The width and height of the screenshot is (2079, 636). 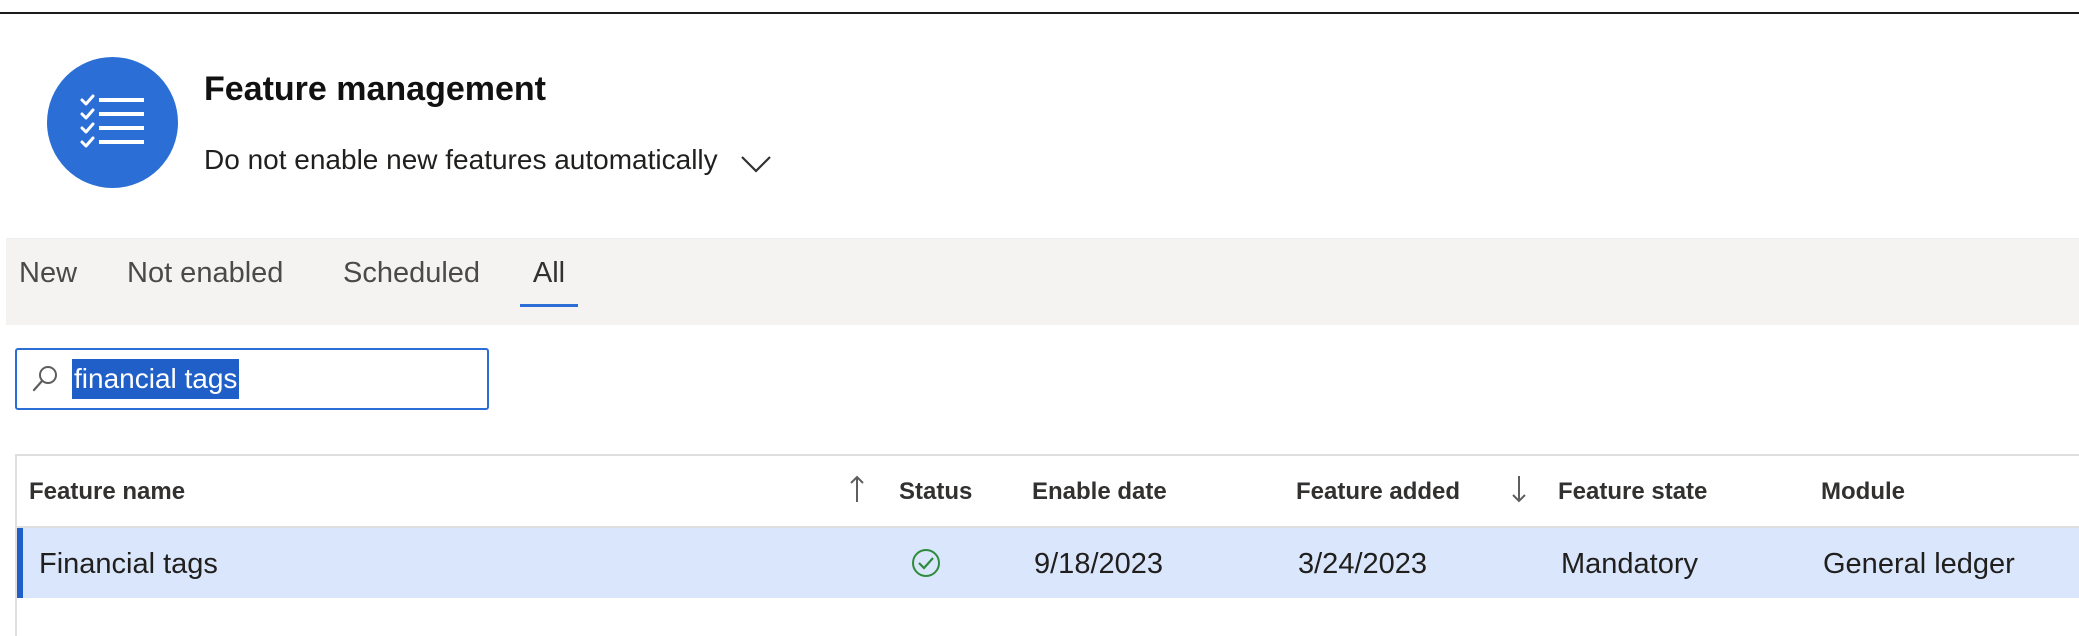 What do you see at coordinates (756, 164) in the screenshot?
I see `chevron-down-icon` at bounding box center [756, 164].